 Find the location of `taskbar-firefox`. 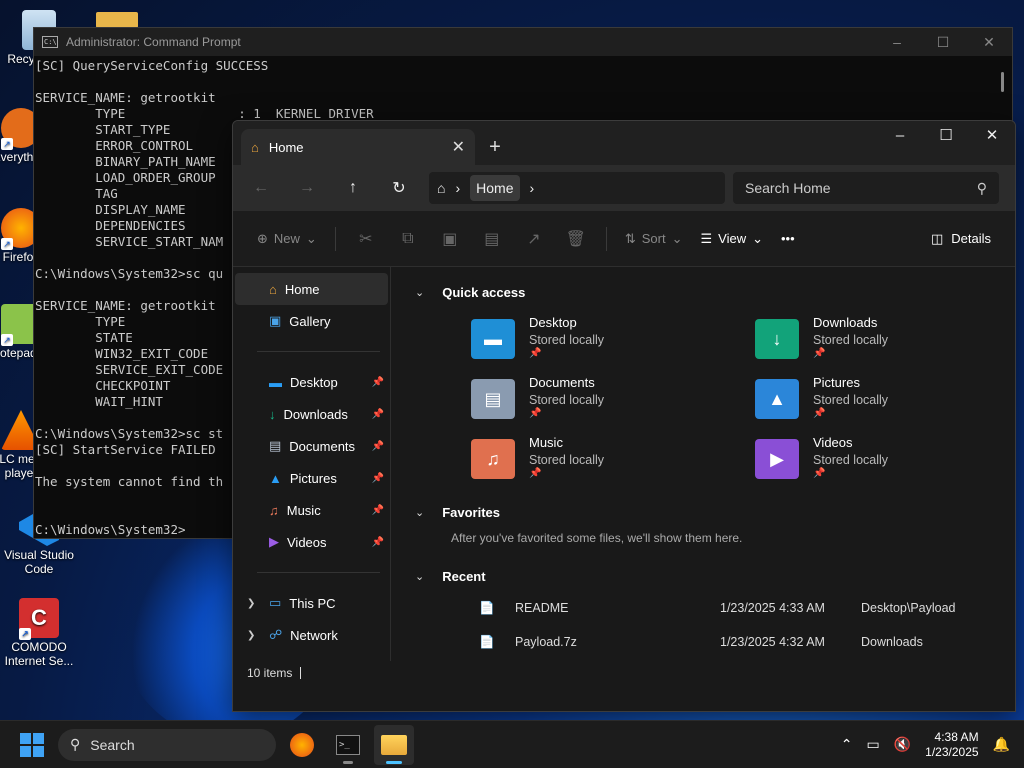

taskbar-firefox is located at coordinates (302, 745).